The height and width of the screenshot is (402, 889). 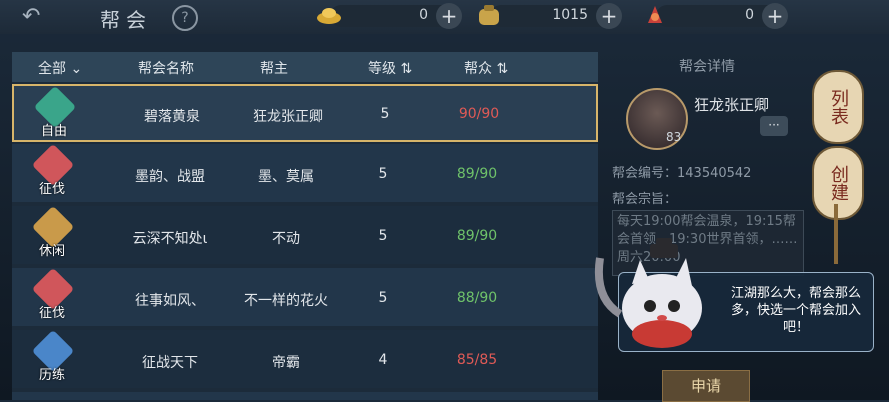 I want to click on guild-tag-badge: 历练, so click(x=52, y=356).